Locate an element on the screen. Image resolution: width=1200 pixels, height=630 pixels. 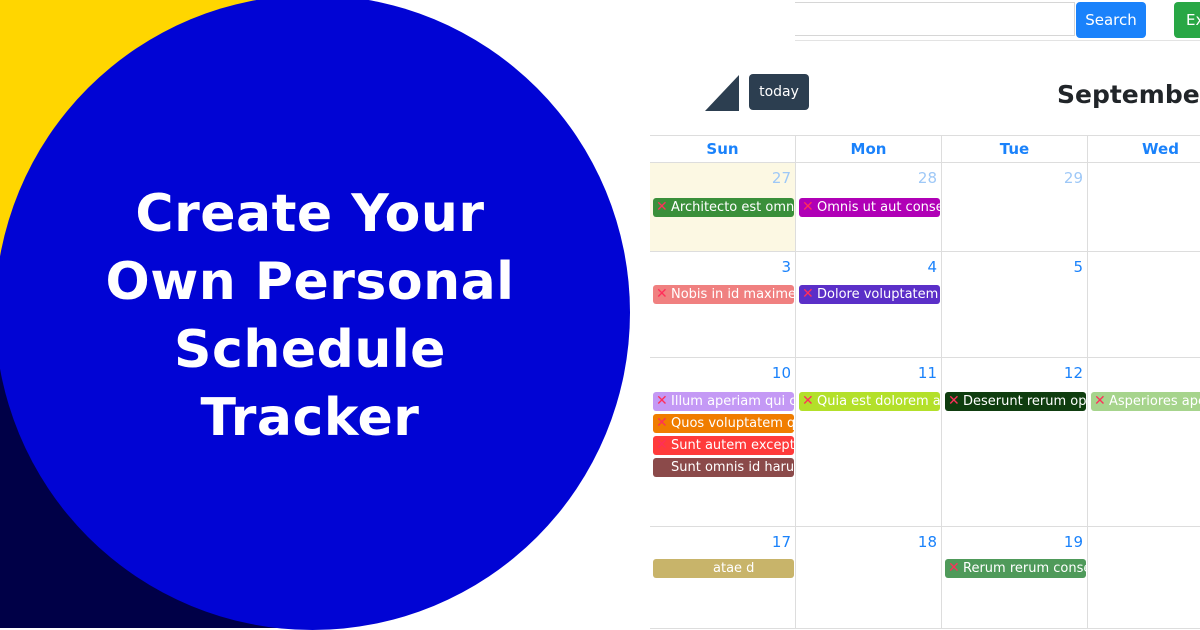
day-number: 4 is located at coordinates (932, 267).